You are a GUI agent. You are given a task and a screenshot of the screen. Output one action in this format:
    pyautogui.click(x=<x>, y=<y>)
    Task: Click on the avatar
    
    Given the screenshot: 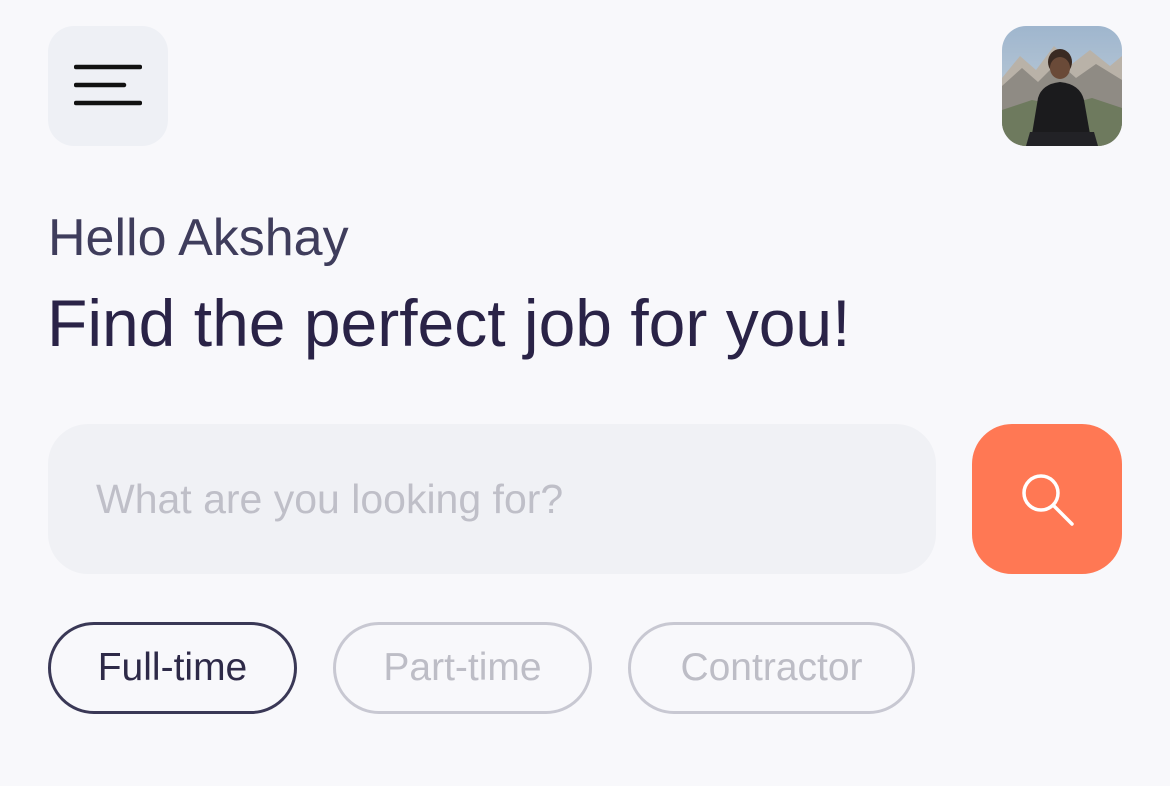 What is the action you would take?
    pyautogui.click(x=1062, y=86)
    